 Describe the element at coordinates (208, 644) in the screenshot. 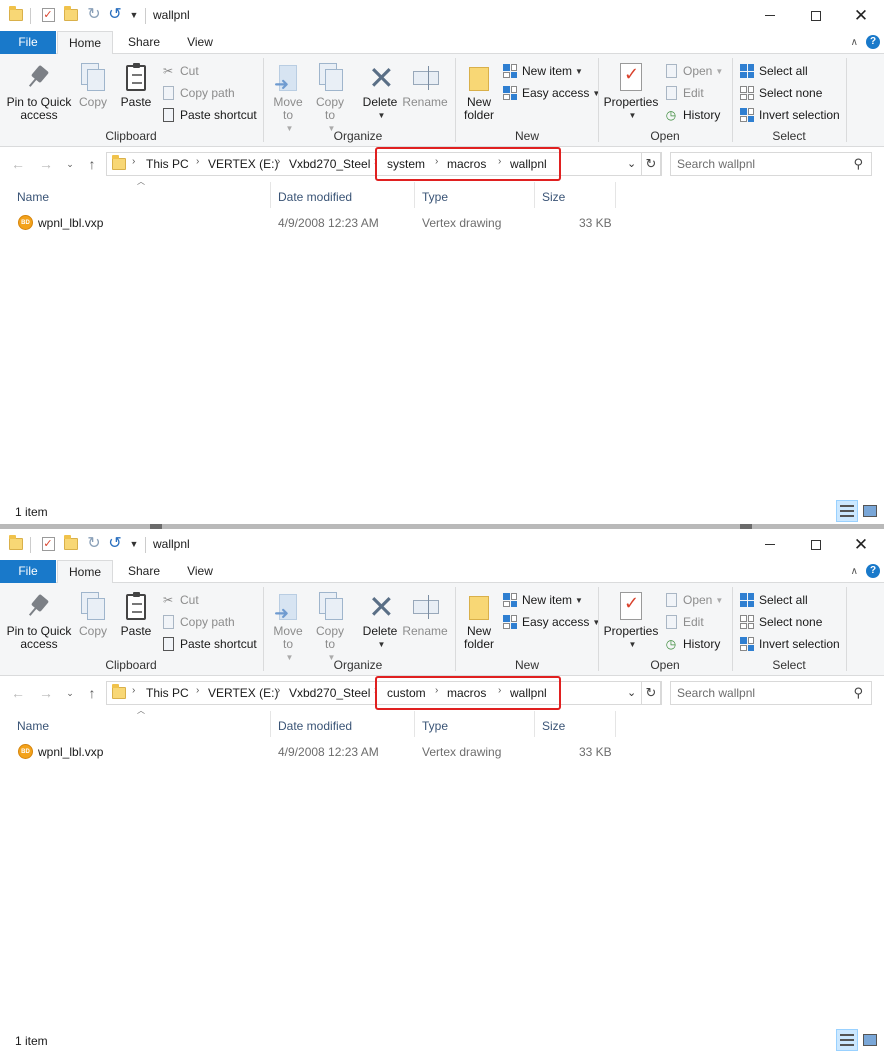

I see `paste-shortcut-button: Paste shortcut` at that location.